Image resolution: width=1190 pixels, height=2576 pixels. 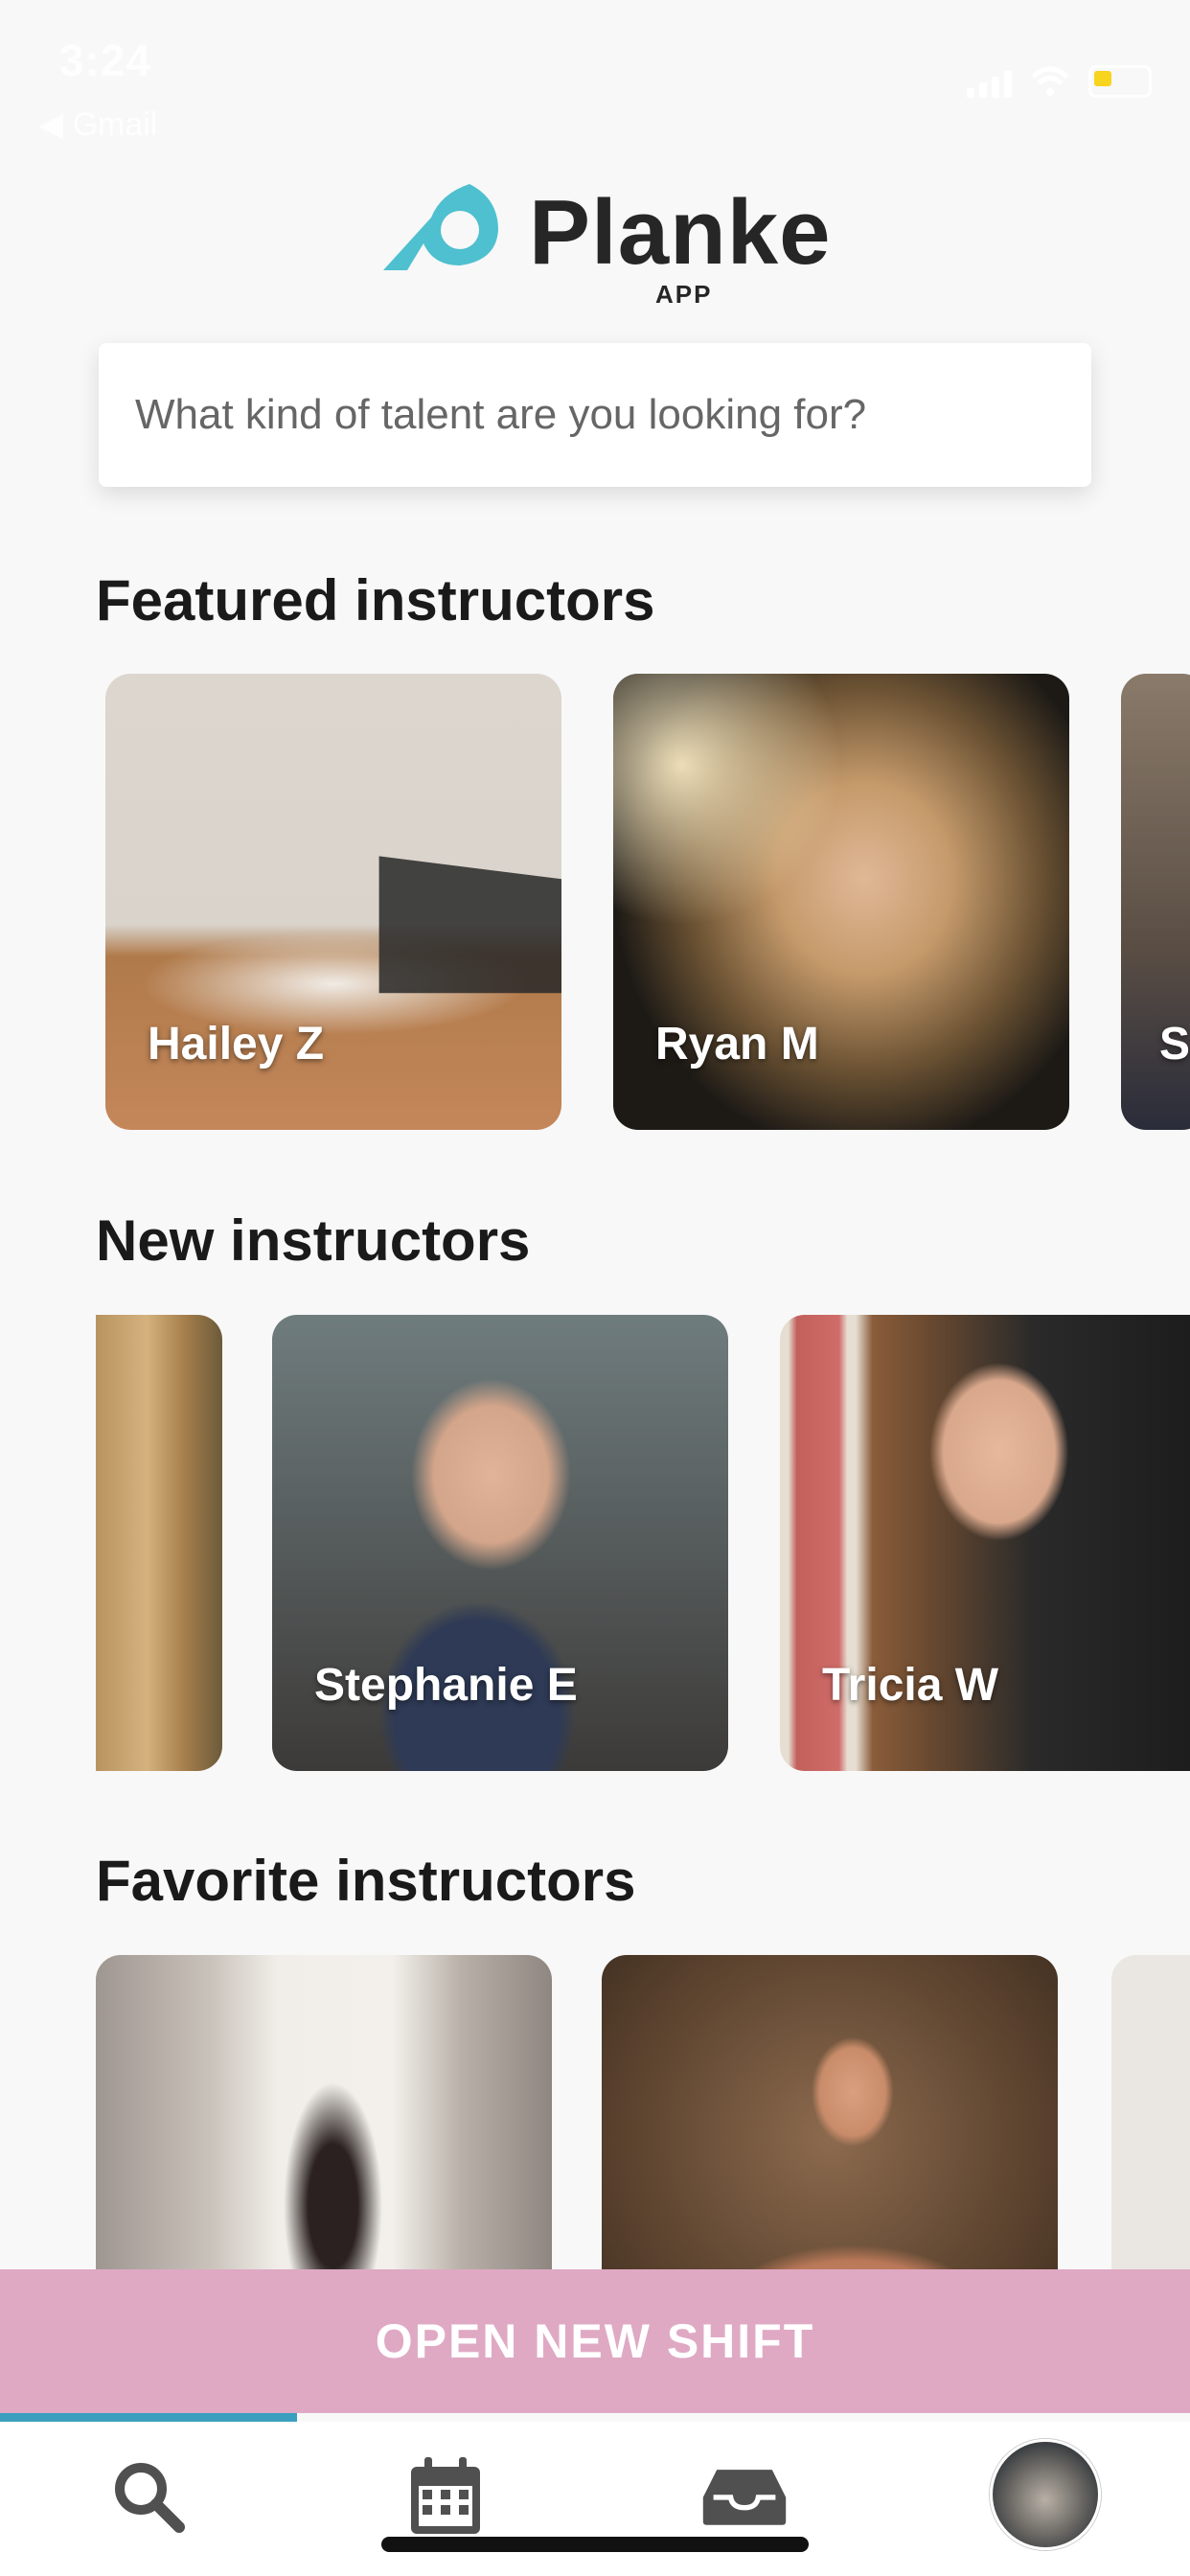 I want to click on favorite-section-title: Favorite instructors, so click(x=366, y=1881).